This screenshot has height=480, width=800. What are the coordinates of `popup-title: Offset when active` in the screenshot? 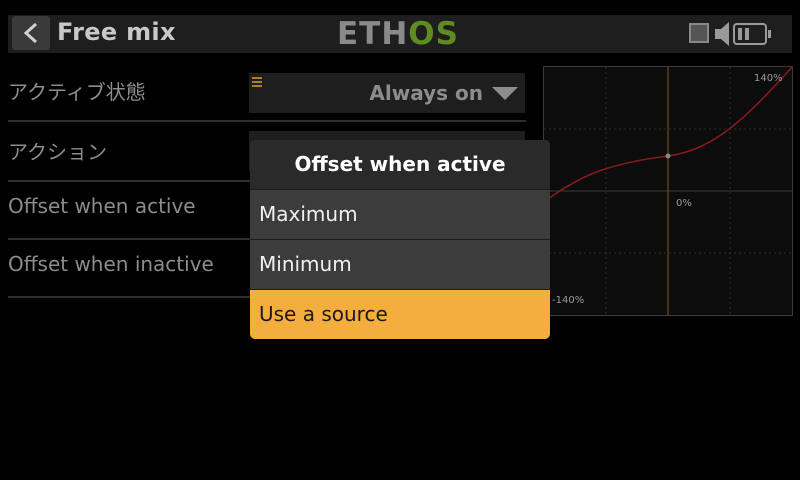 It's located at (400, 164).